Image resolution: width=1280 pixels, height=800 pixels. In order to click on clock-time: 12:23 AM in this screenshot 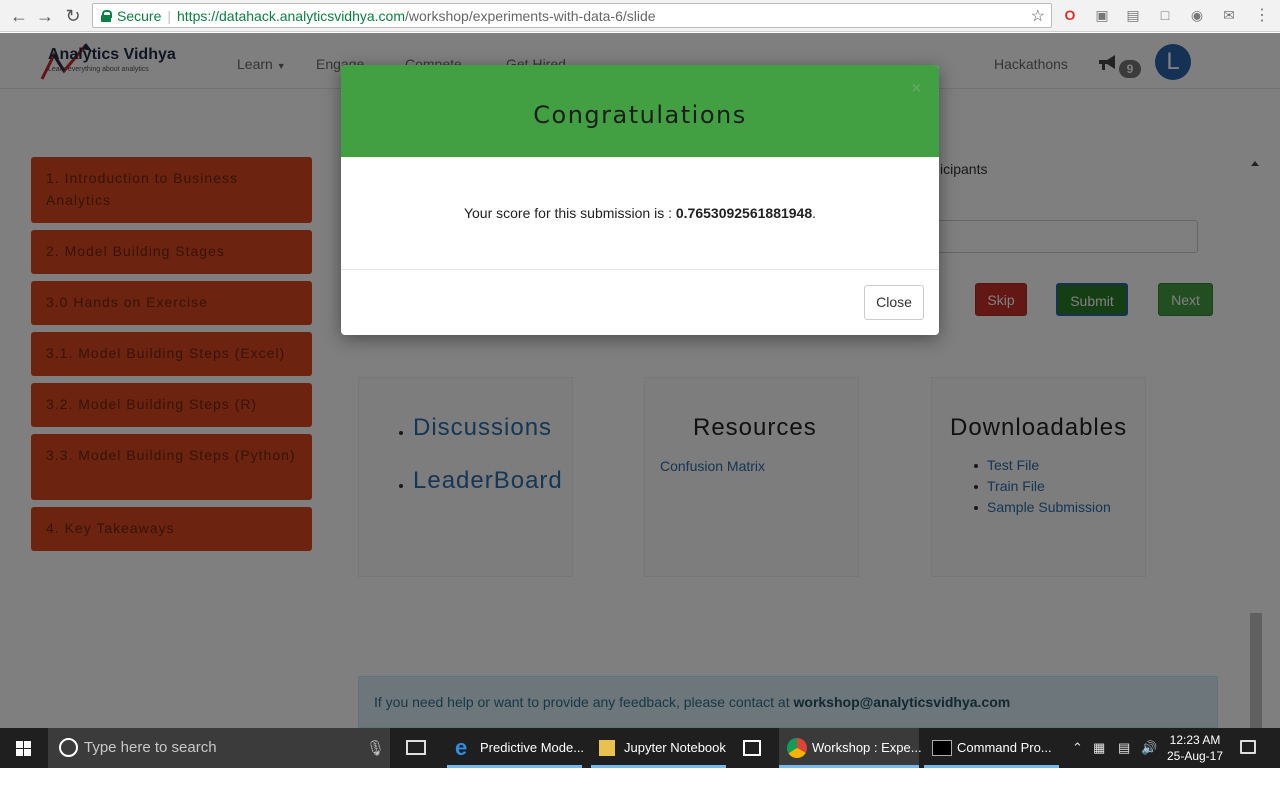, I will do `click(1195, 740)`.